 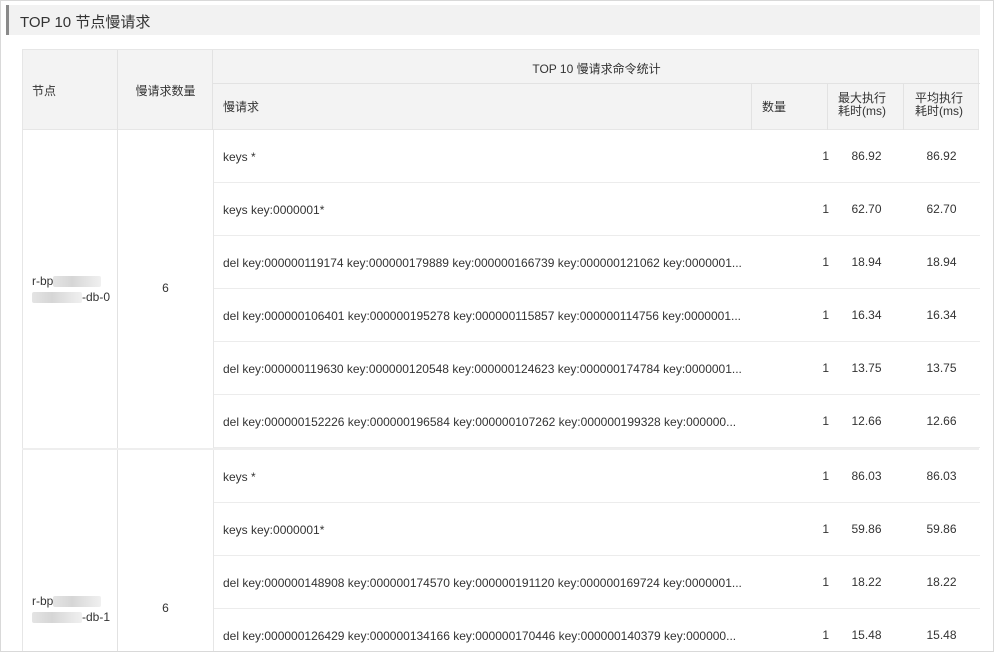 I want to click on avg-time: 86.03, so click(x=941, y=476).